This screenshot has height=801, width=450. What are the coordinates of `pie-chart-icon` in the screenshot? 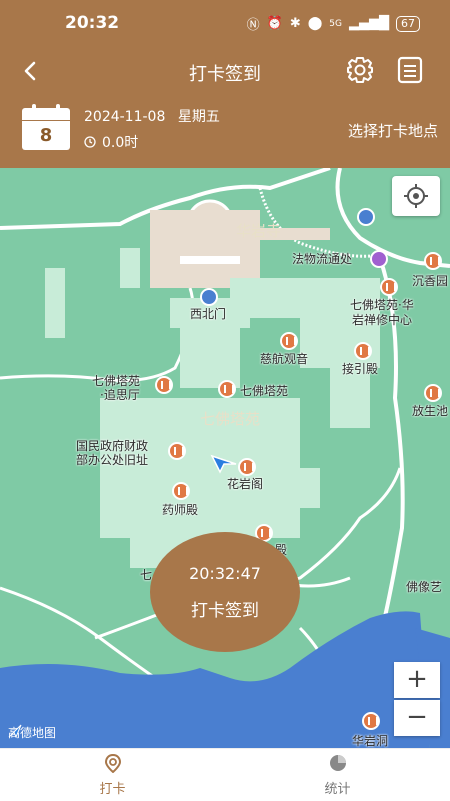 It's located at (338, 763).